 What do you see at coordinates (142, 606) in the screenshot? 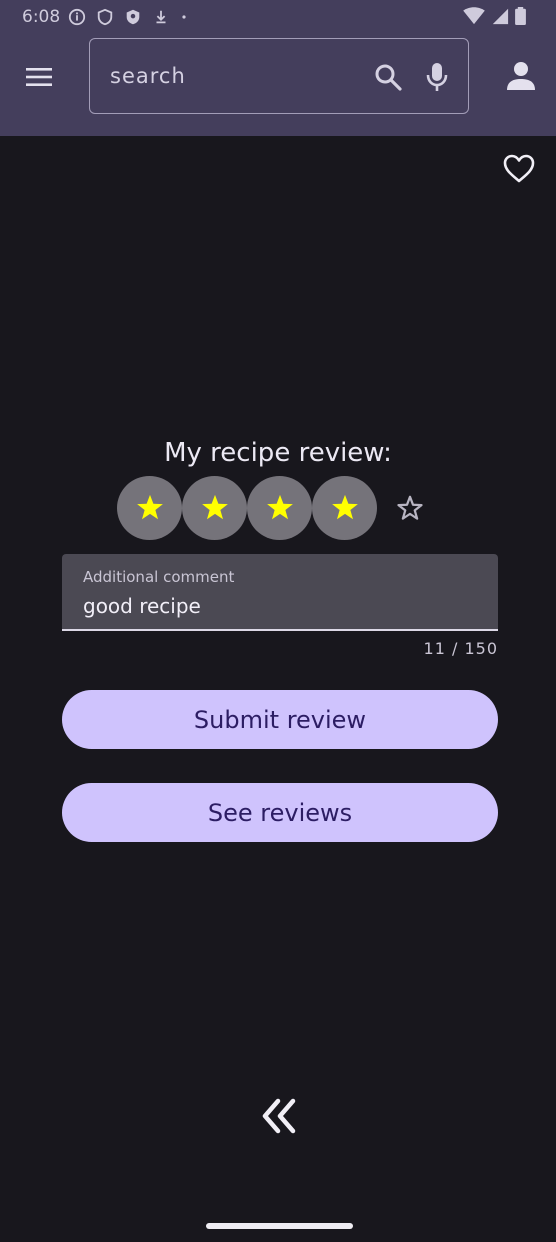
I see `comment-input: good recipe` at bounding box center [142, 606].